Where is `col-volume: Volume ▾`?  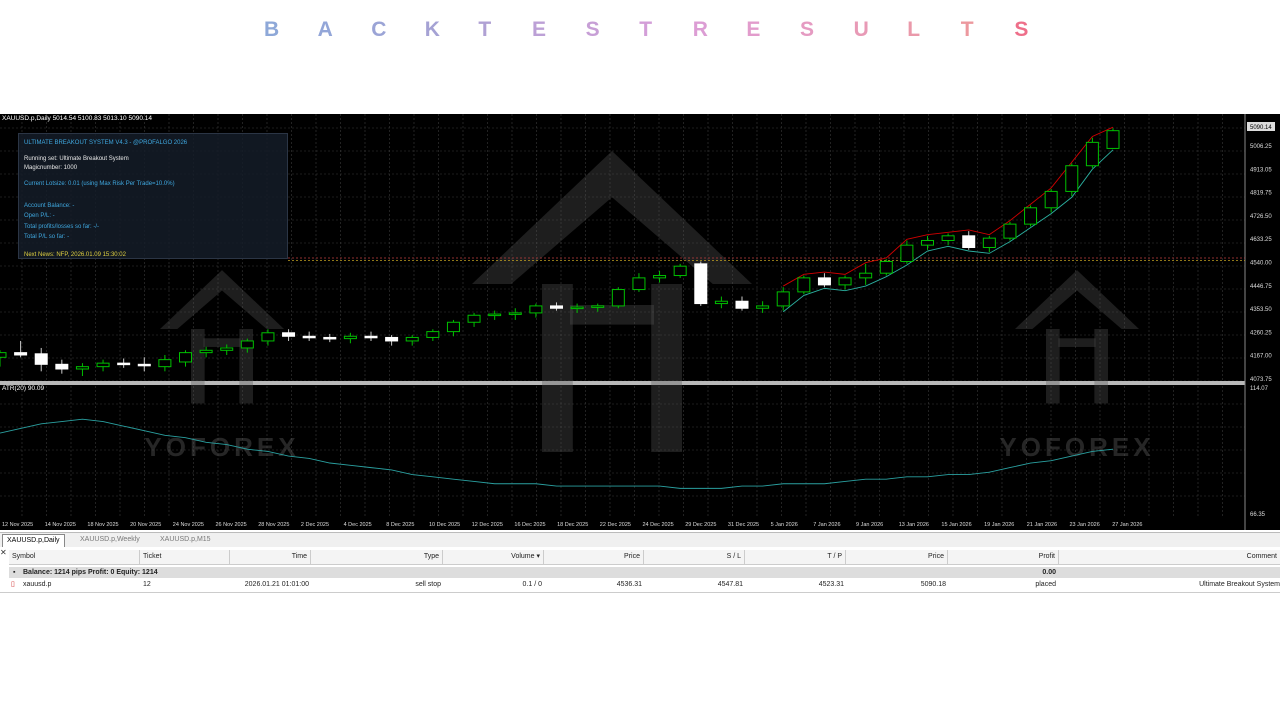 col-volume: Volume ▾ is located at coordinates (493, 557).